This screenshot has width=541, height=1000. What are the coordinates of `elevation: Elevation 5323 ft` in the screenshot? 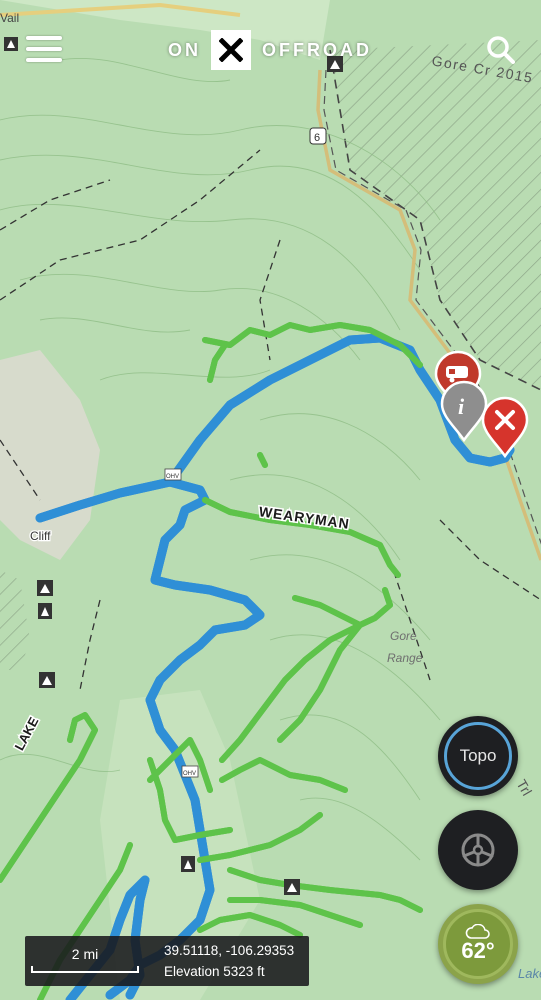 It's located at (214, 971).